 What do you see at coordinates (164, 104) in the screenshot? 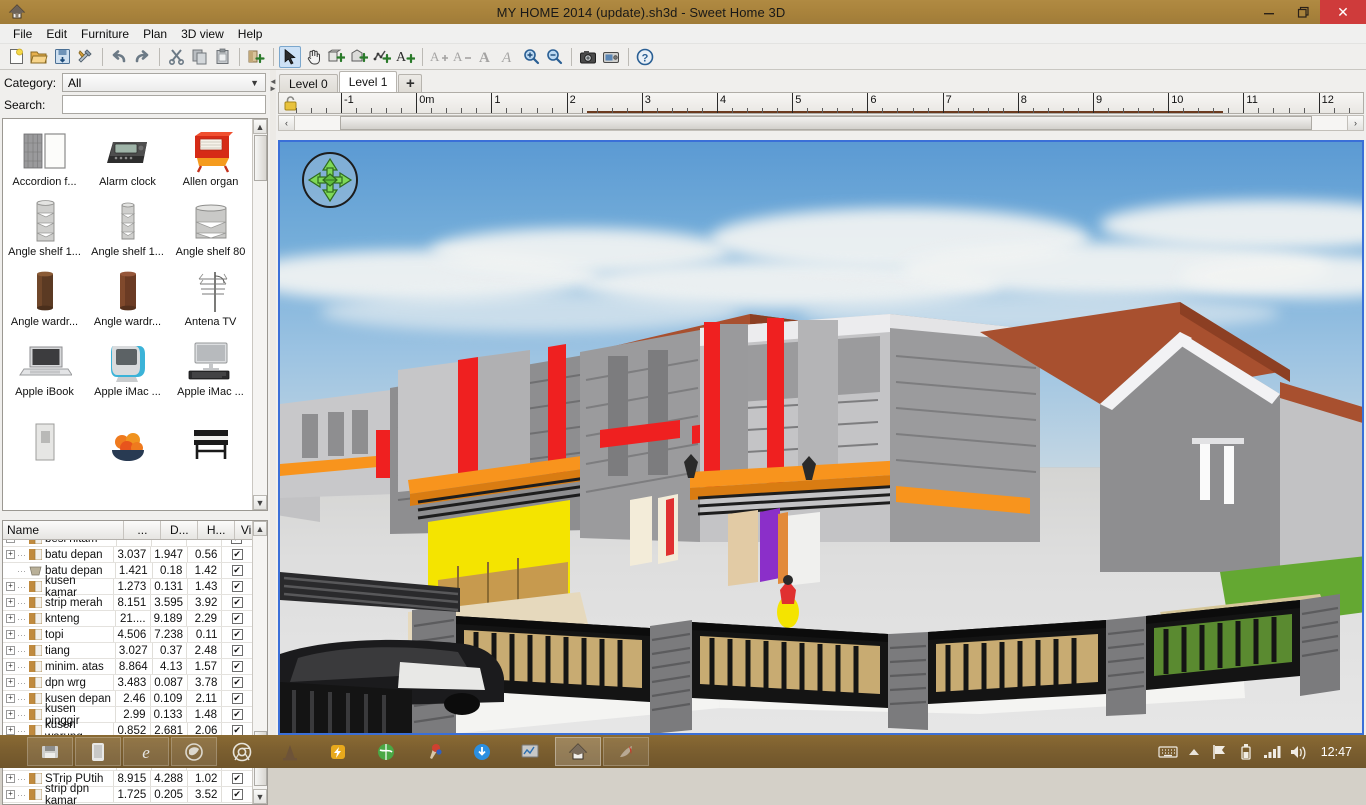
I see `search-input` at bounding box center [164, 104].